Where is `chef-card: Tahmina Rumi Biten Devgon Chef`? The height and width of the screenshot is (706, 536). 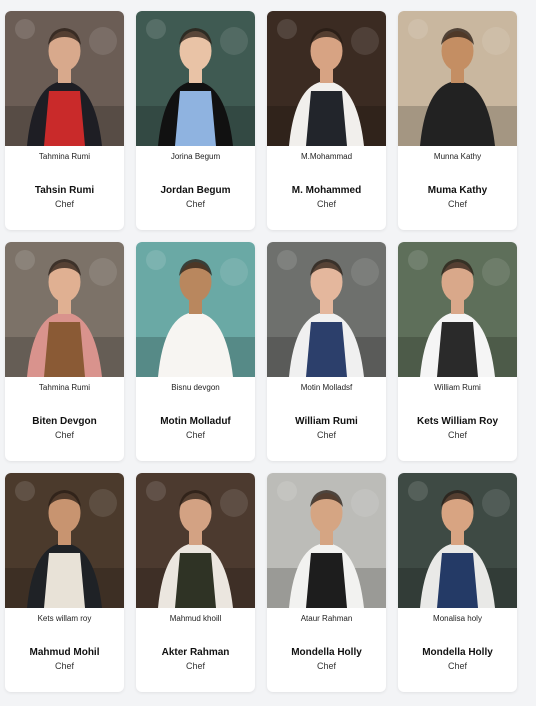 chef-card: Tahmina Rumi Biten Devgon Chef is located at coordinates (64, 351).